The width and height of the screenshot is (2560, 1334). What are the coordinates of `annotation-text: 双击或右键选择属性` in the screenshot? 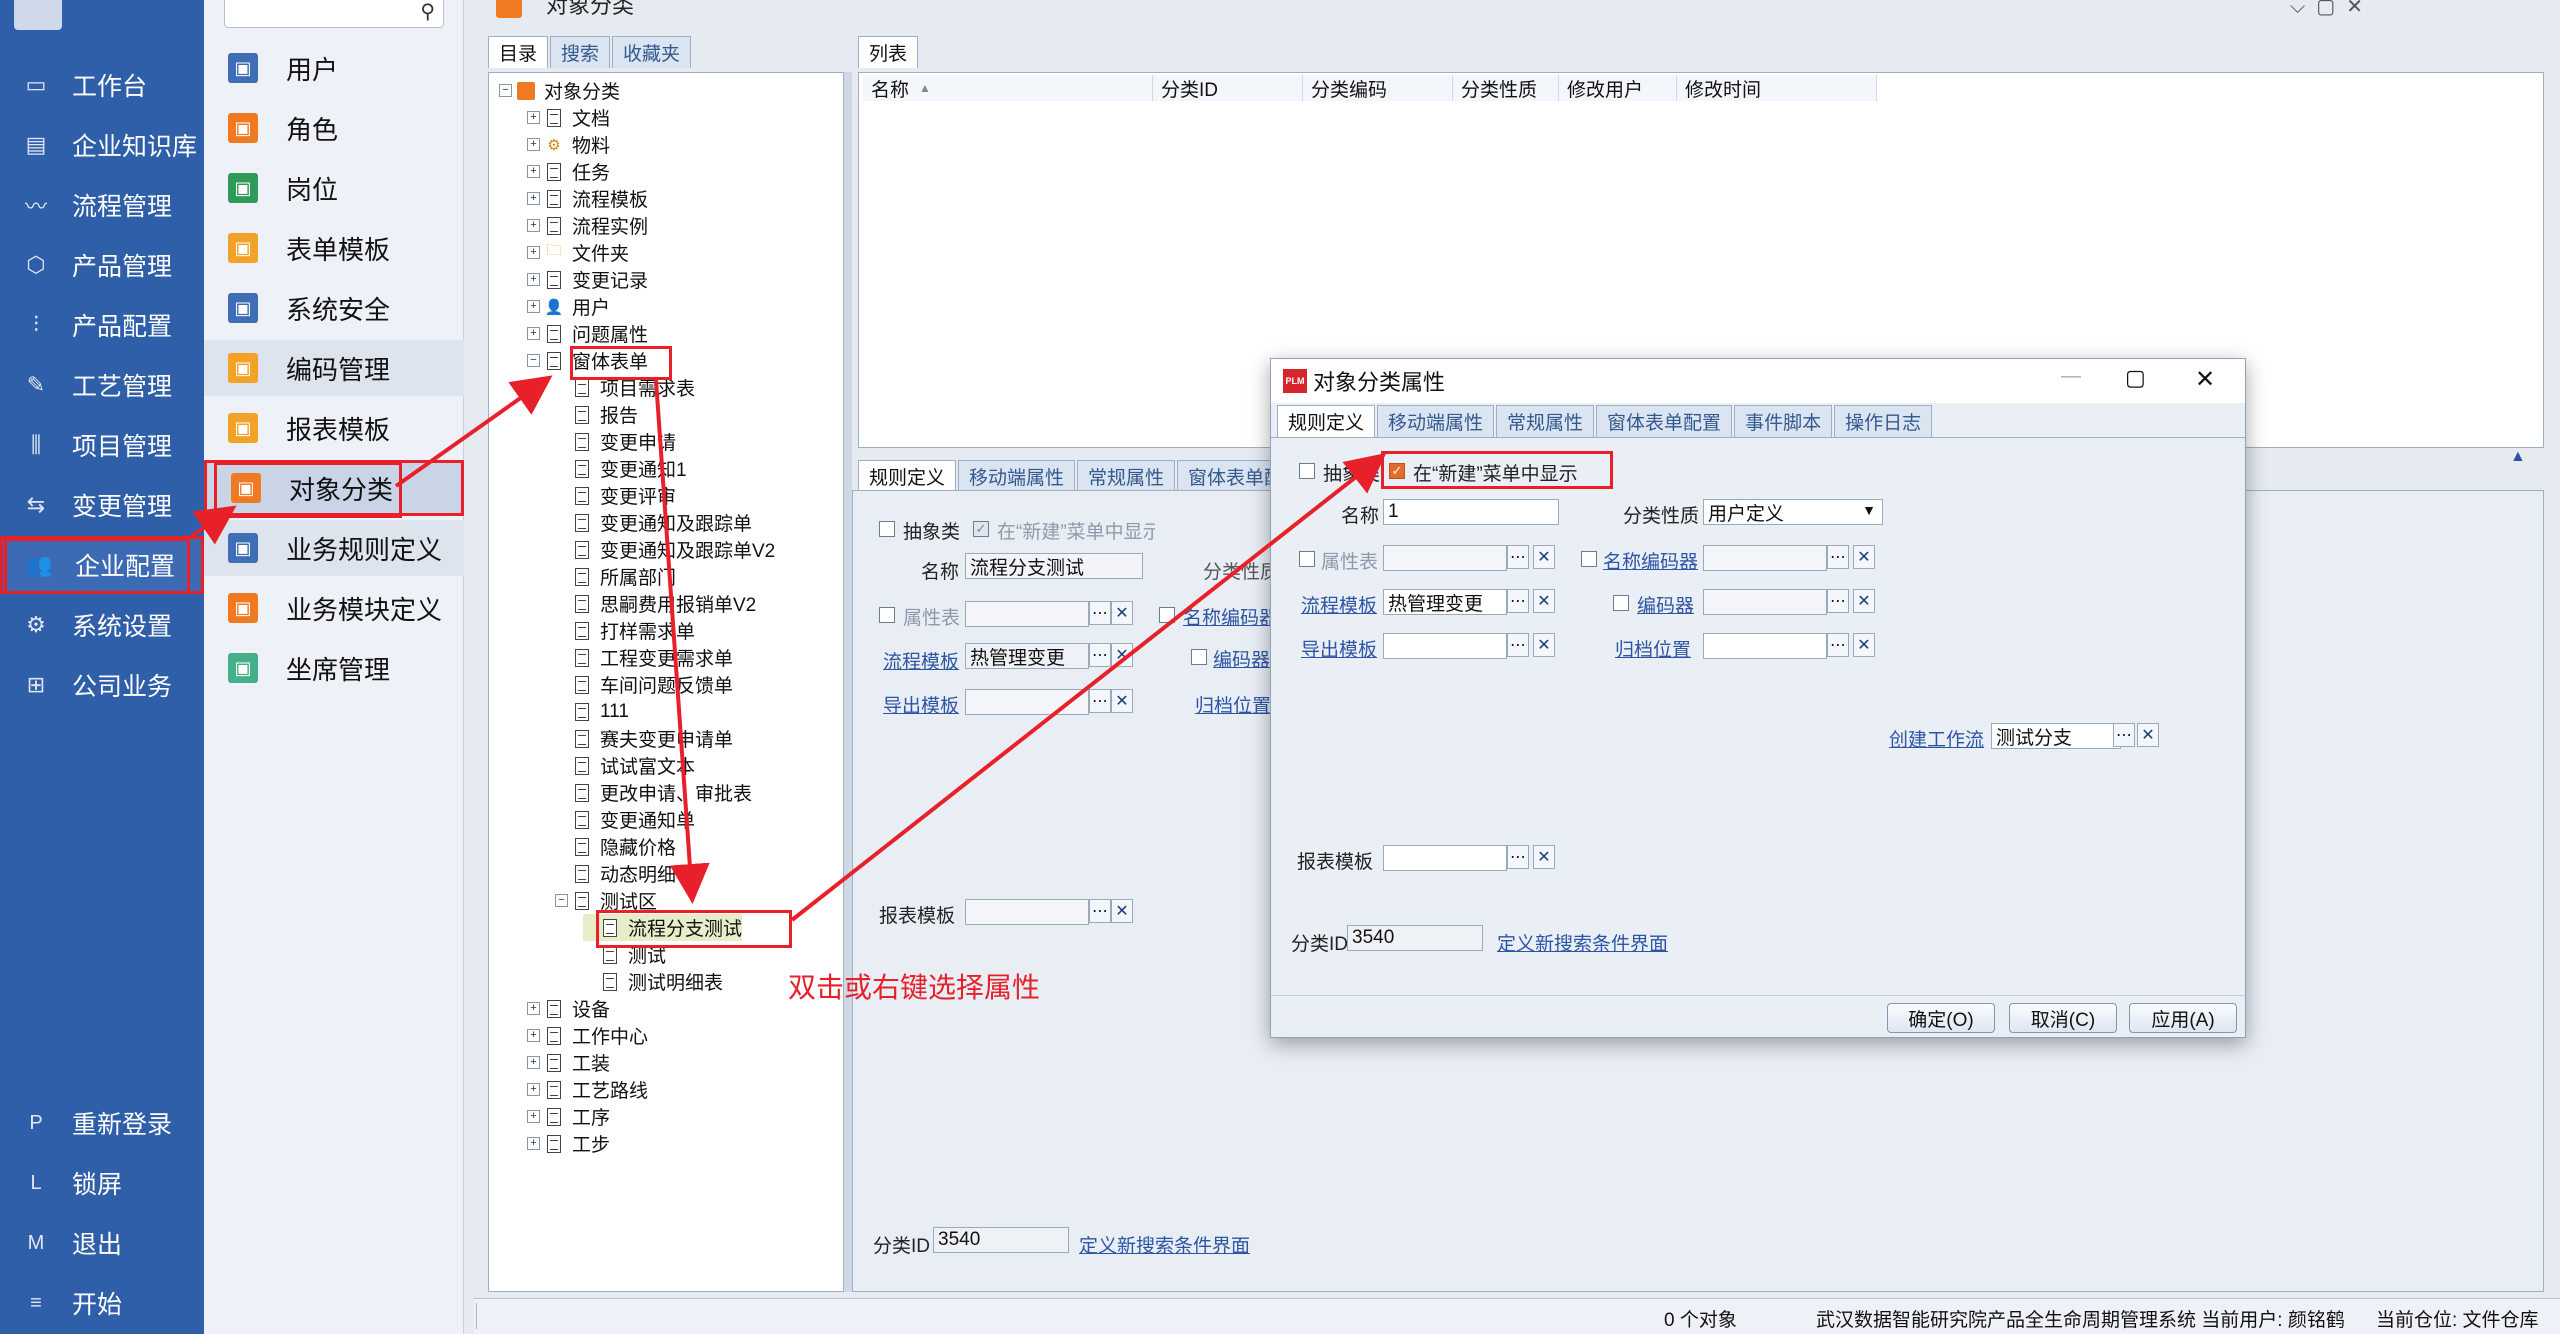 It's located at (914, 987).